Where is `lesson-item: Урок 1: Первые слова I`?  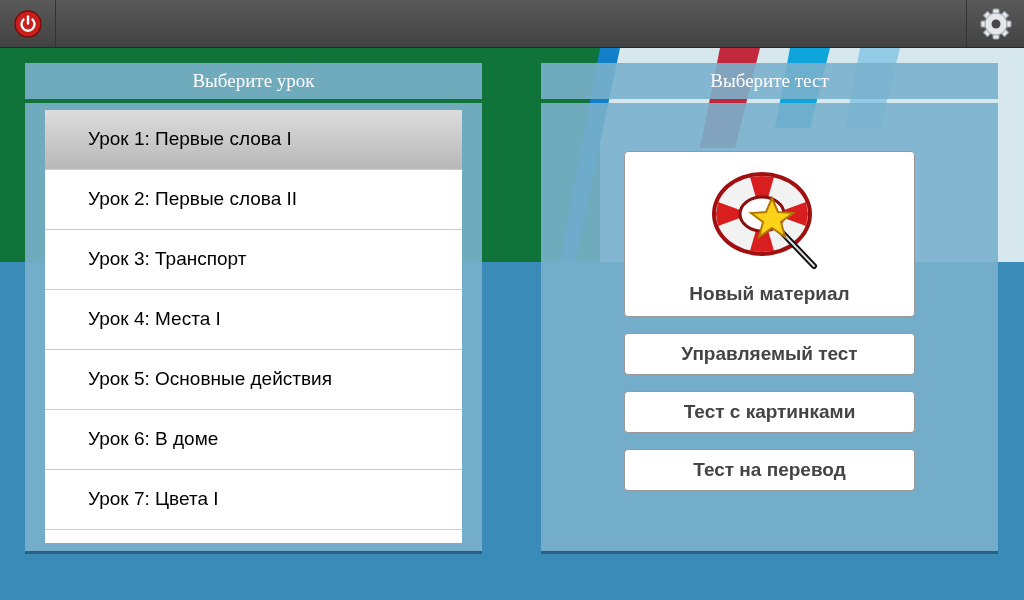
lesson-item: Урок 1: Первые слова I is located at coordinates (253, 140).